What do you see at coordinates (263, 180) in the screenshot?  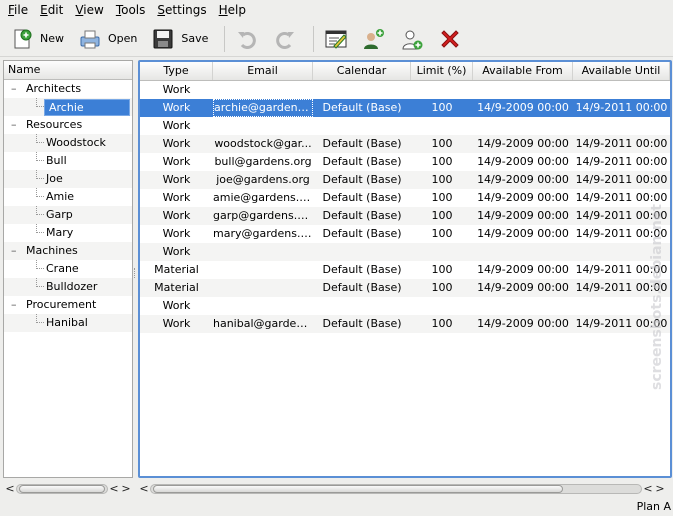 I see `table-cell: joe@gardens.org` at bounding box center [263, 180].